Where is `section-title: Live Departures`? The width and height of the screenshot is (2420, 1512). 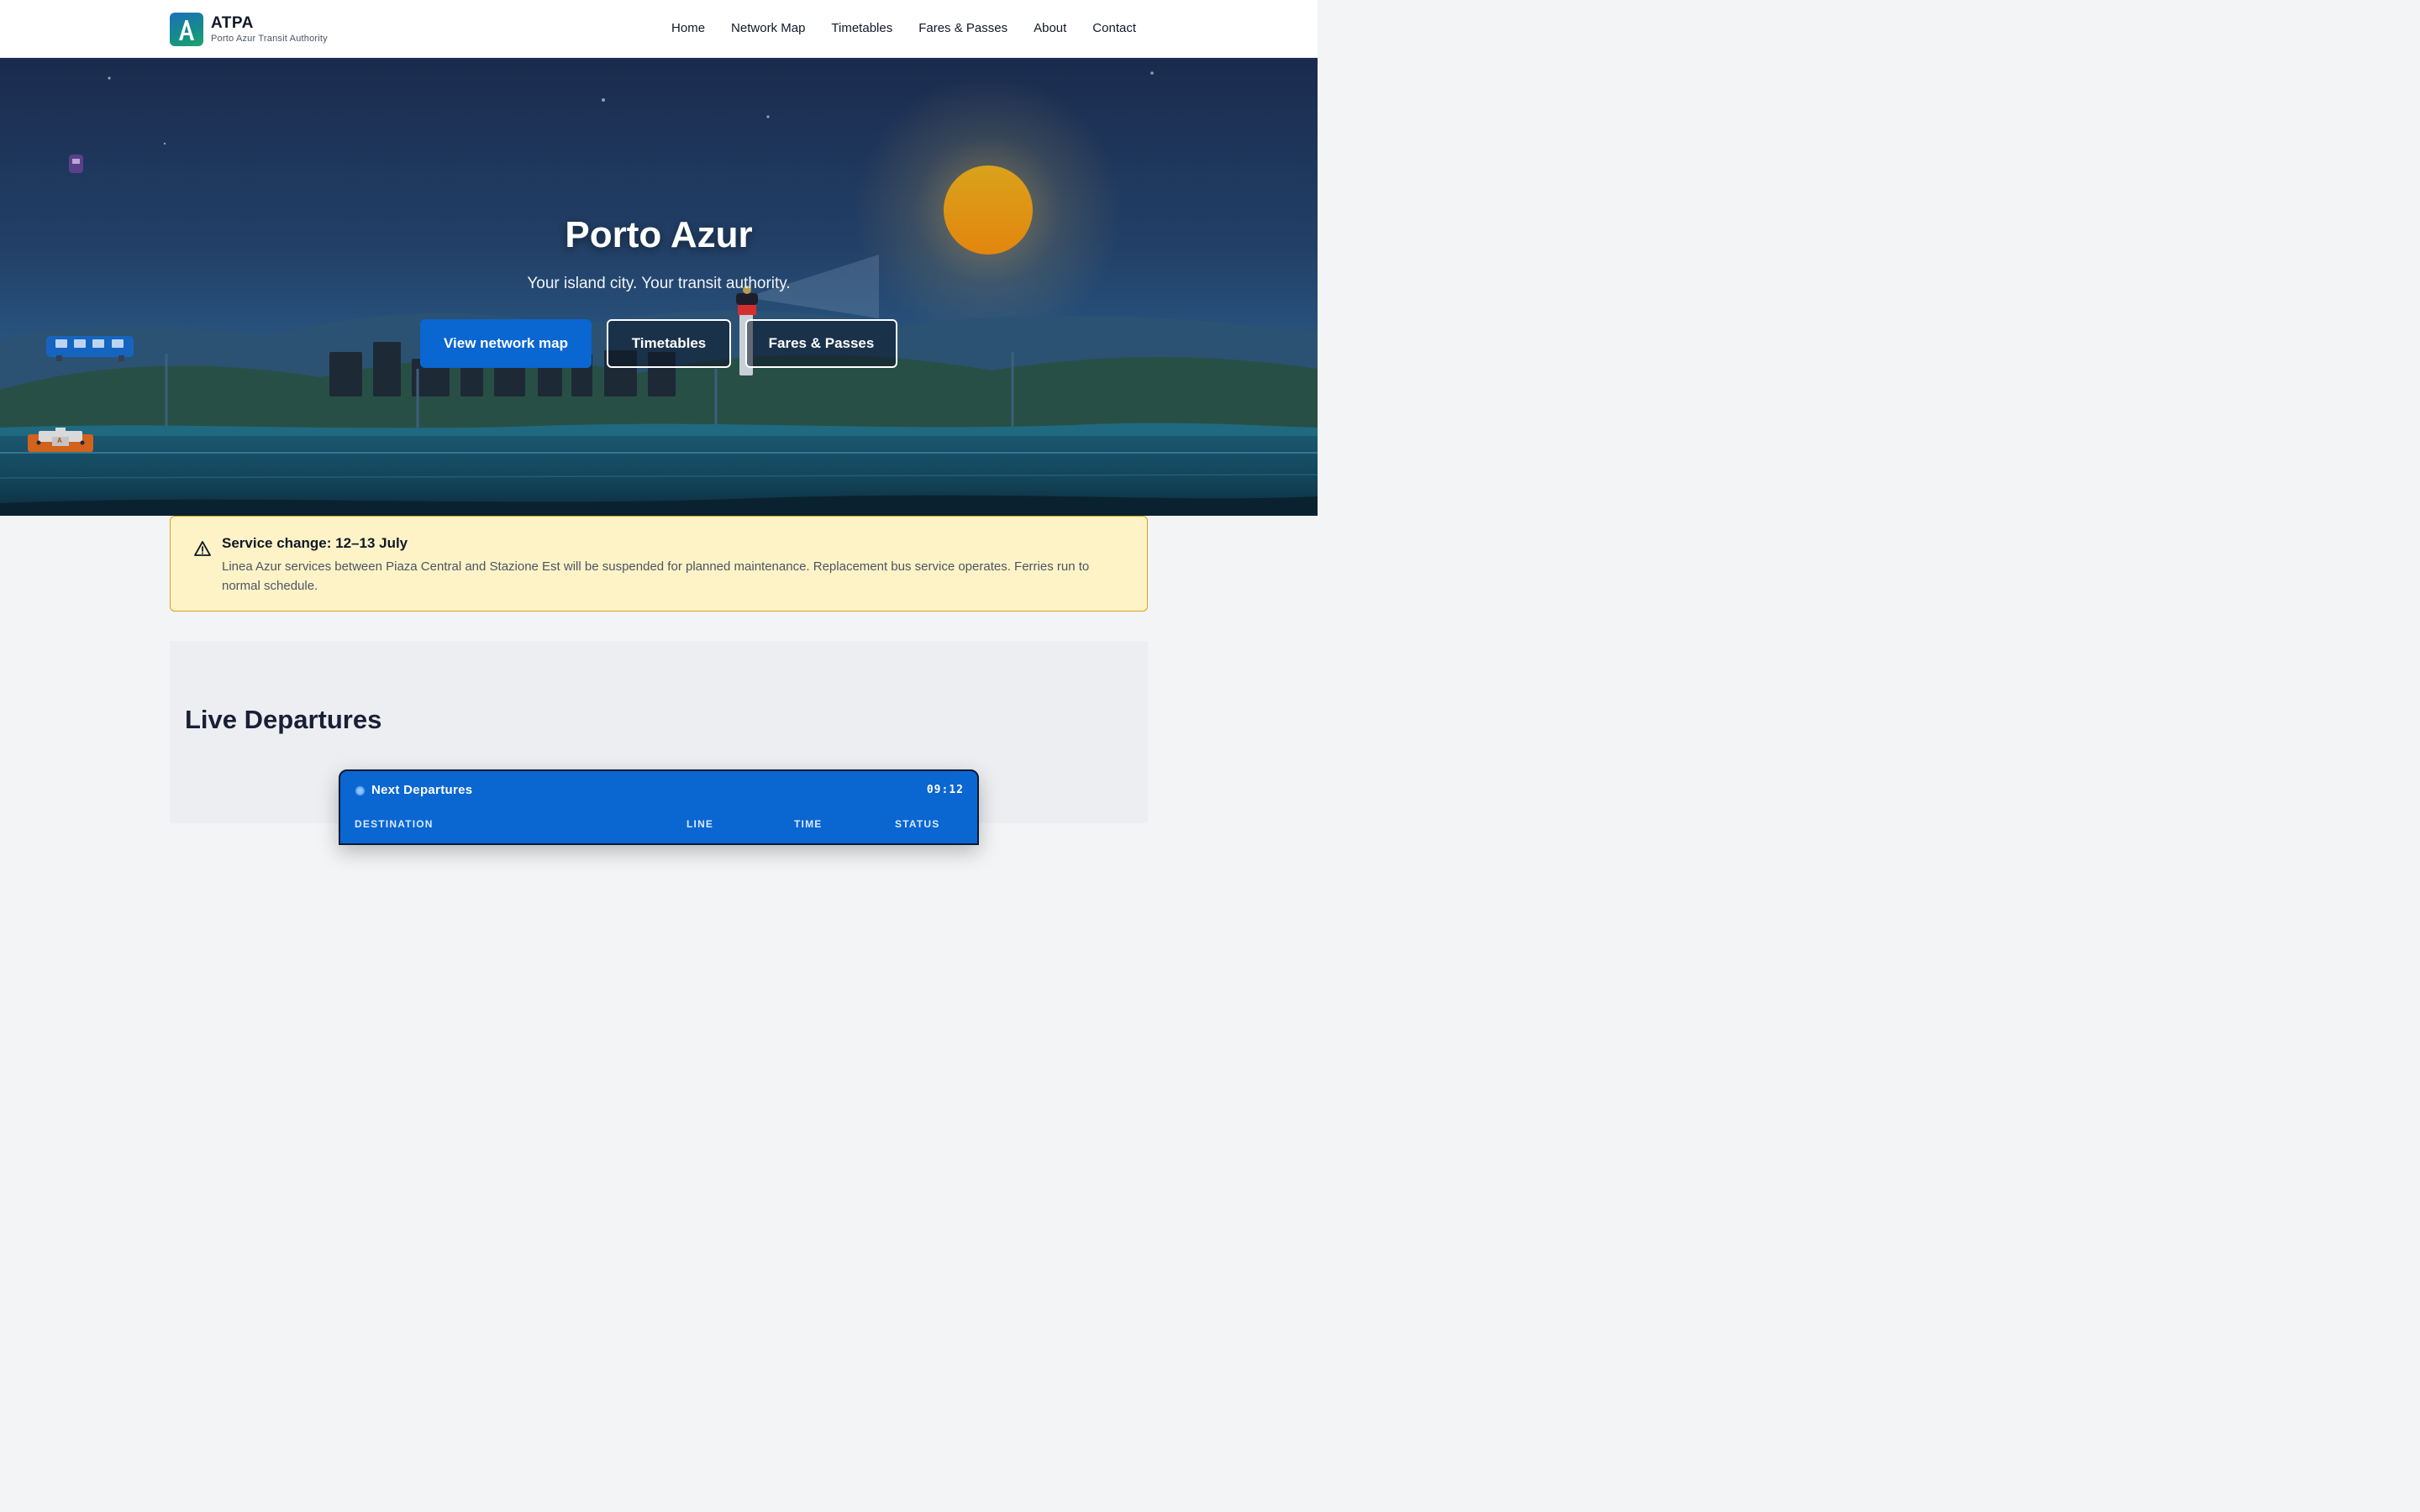
section-title: Live Departures is located at coordinates (284, 719).